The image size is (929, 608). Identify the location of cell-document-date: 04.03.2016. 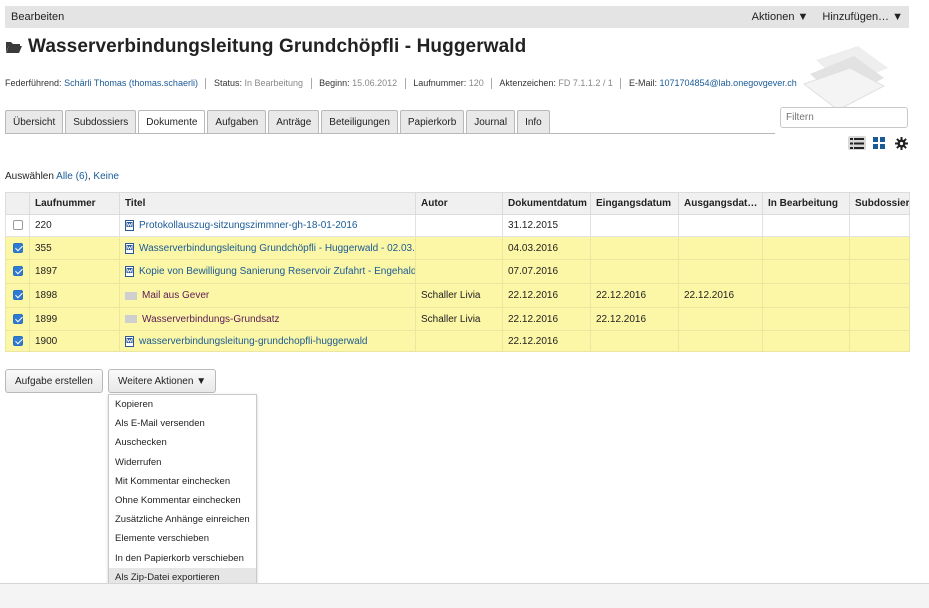
(546, 248).